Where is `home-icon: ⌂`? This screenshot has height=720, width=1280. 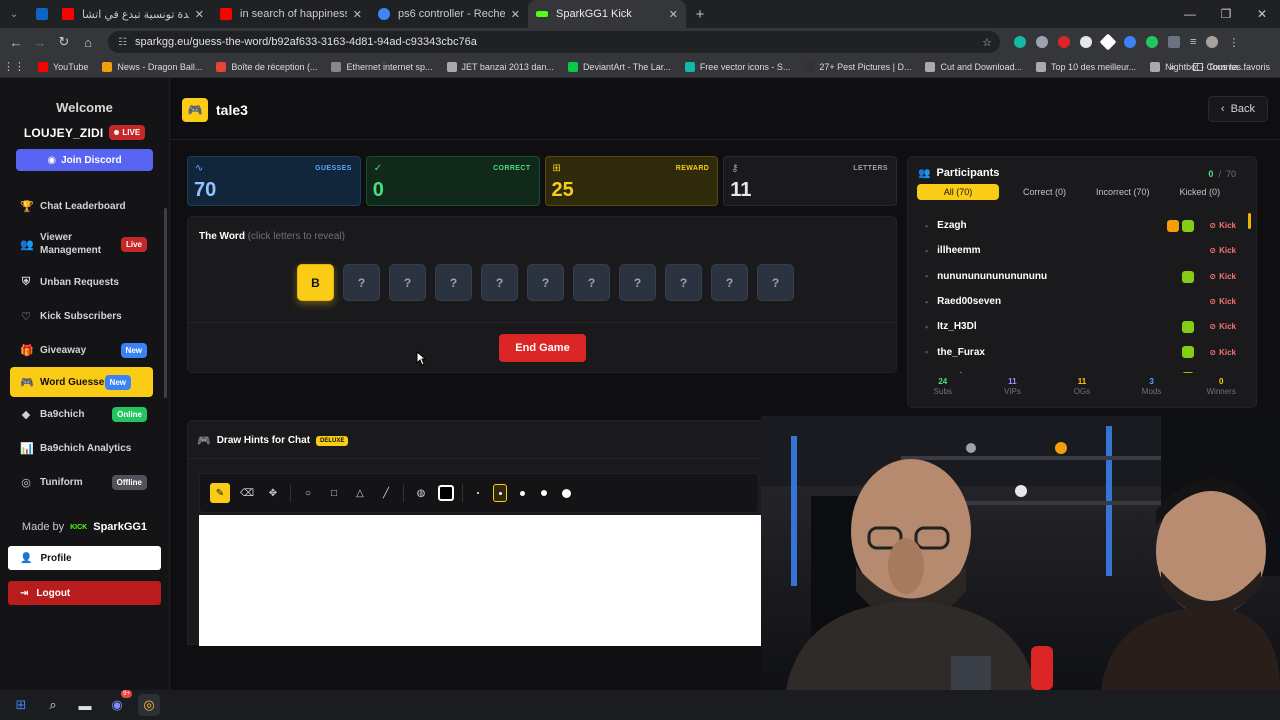
home-icon: ⌂ is located at coordinates (88, 42).